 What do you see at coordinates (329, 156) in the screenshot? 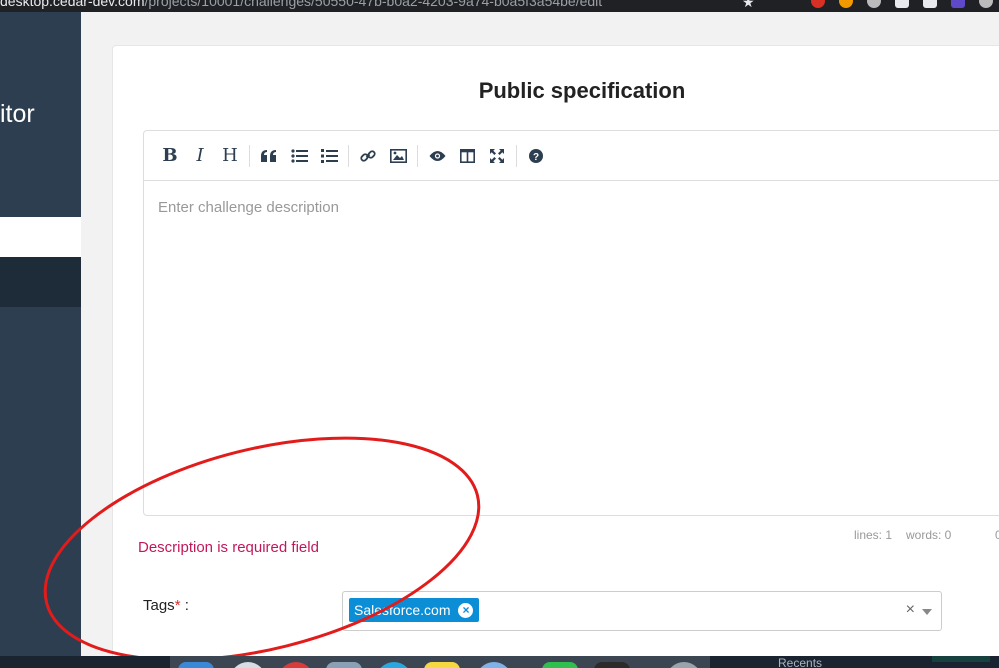
I see `ordered-list-icon` at bounding box center [329, 156].